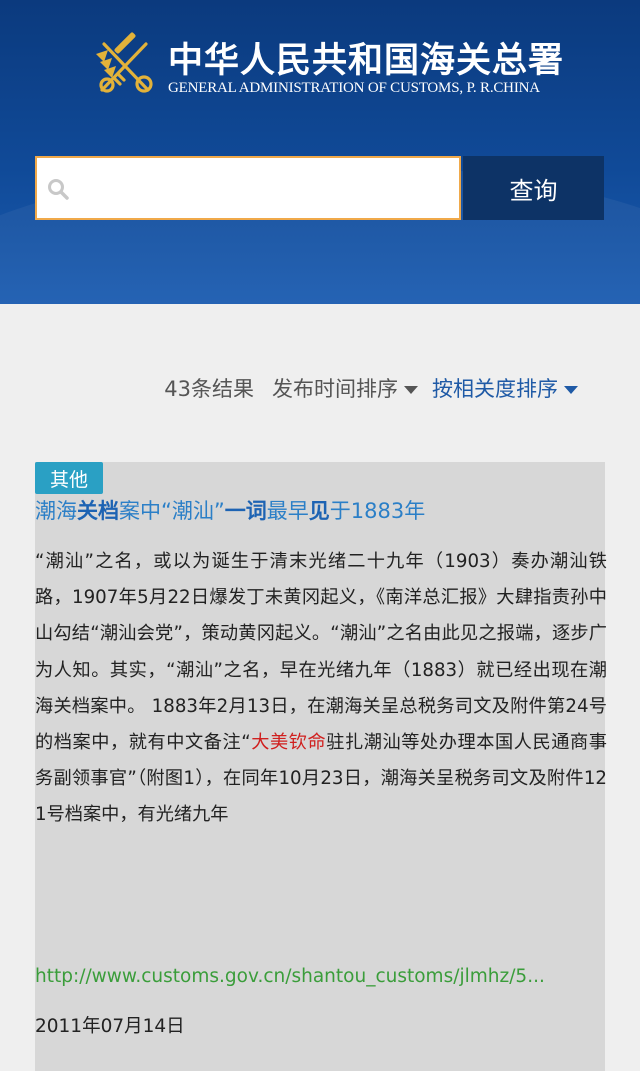 The height and width of the screenshot is (1071, 640). Describe the element at coordinates (495, 389) in the screenshot. I see `sort-by-relevance-label: 按相关度排序` at that location.